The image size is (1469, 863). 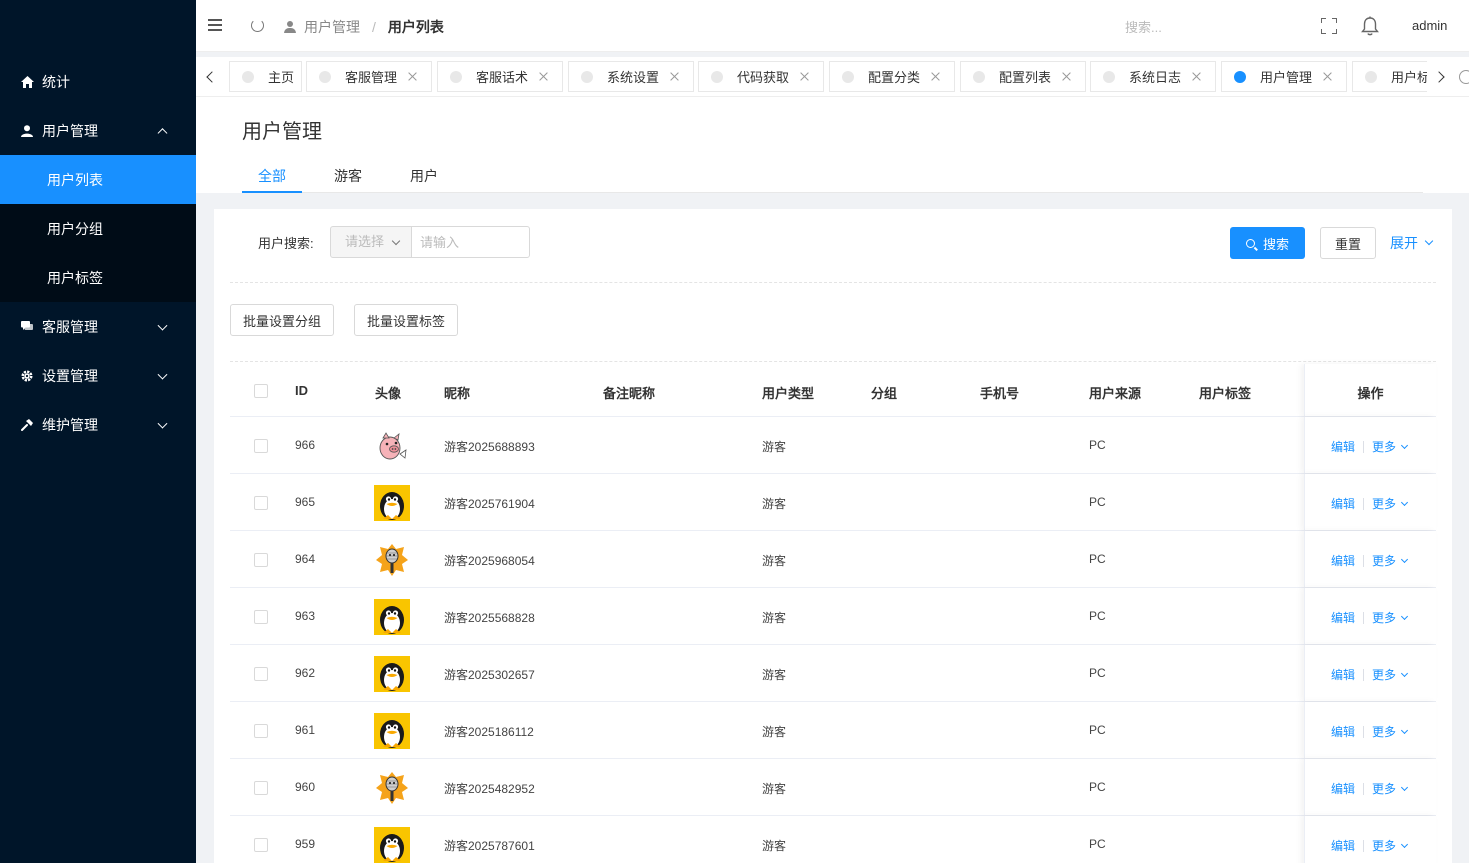 I want to click on sidebar-item-settings-management: 设置管理, so click(x=98, y=375).